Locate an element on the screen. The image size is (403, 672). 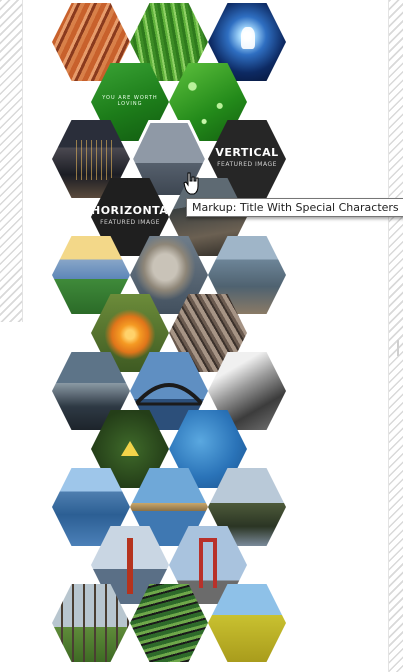
unicorn-silhouette-icon is located at coordinates (248, 38).